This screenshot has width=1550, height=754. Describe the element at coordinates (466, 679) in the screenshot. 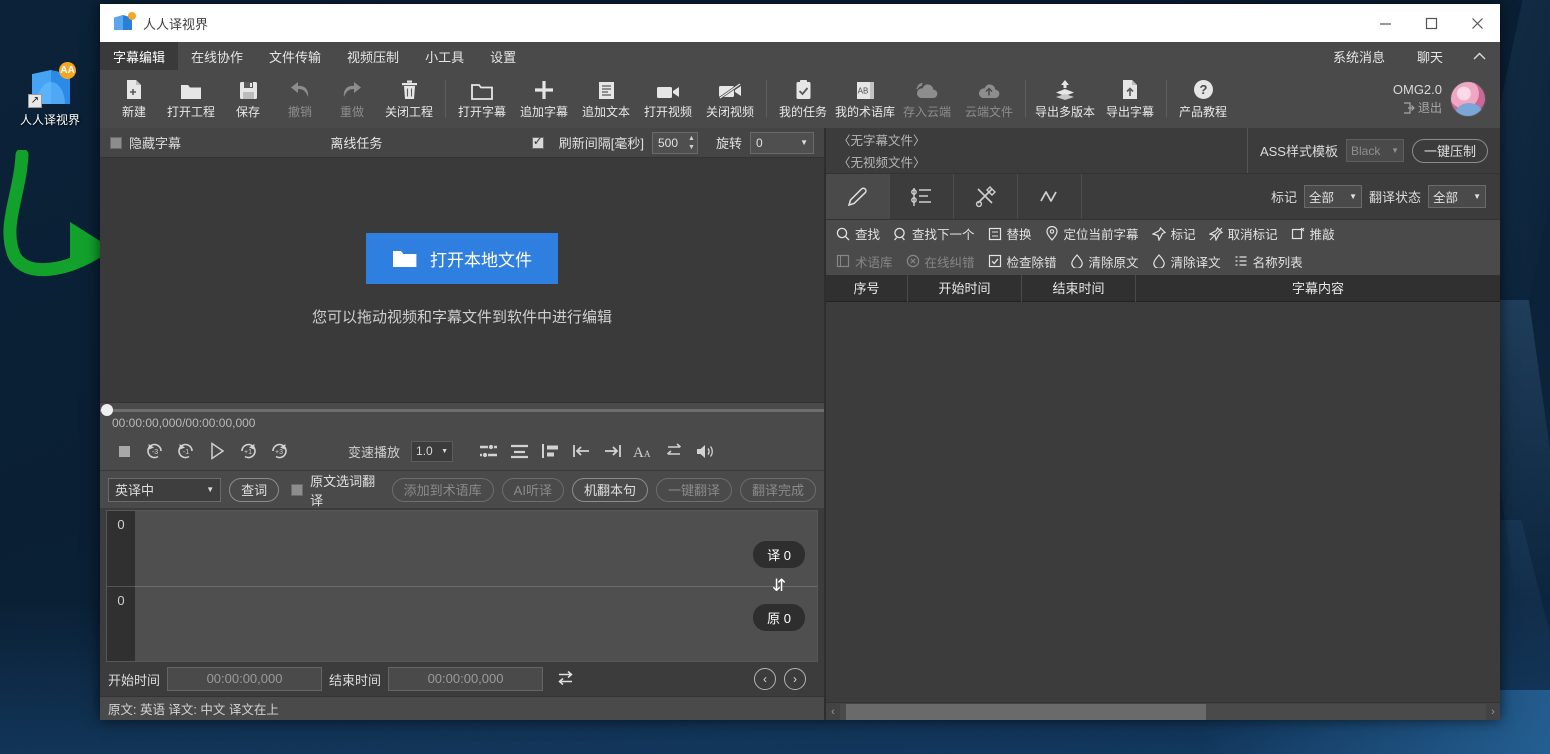

I see `end-time-input: 00:00:00,000` at that location.